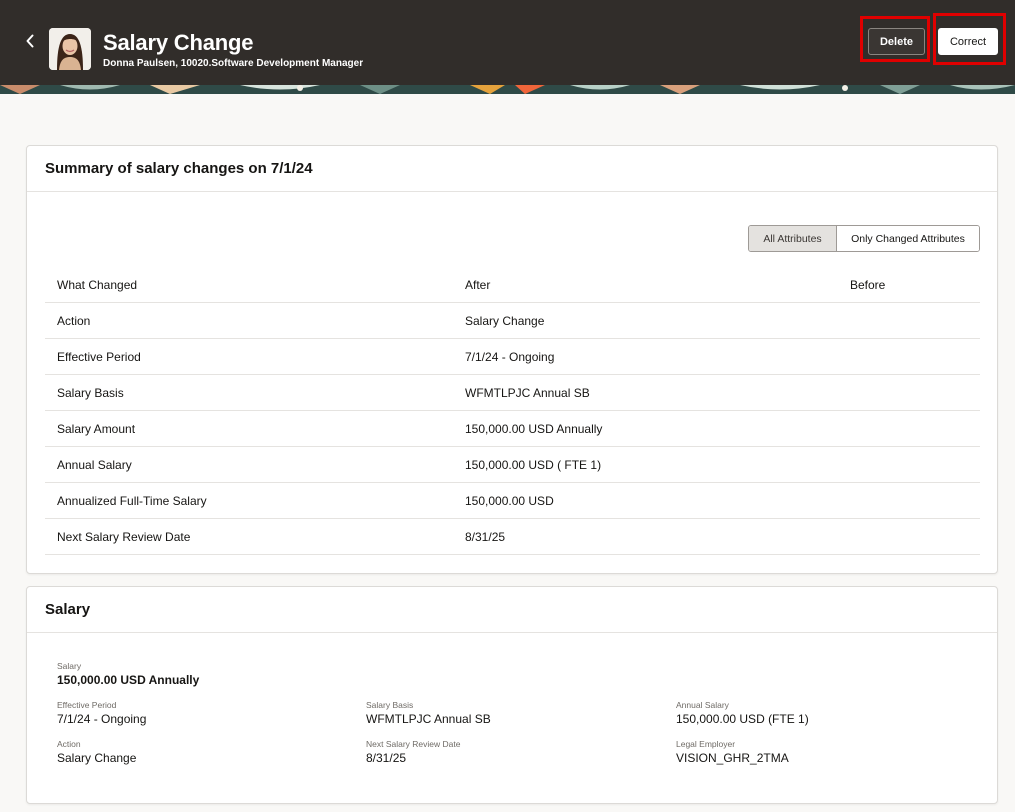 The height and width of the screenshot is (812, 1015). Describe the element at coordinates (908, 238) in the screenshot. I see `only-changed-attributes-button: Only Changed Attributes` at that location.